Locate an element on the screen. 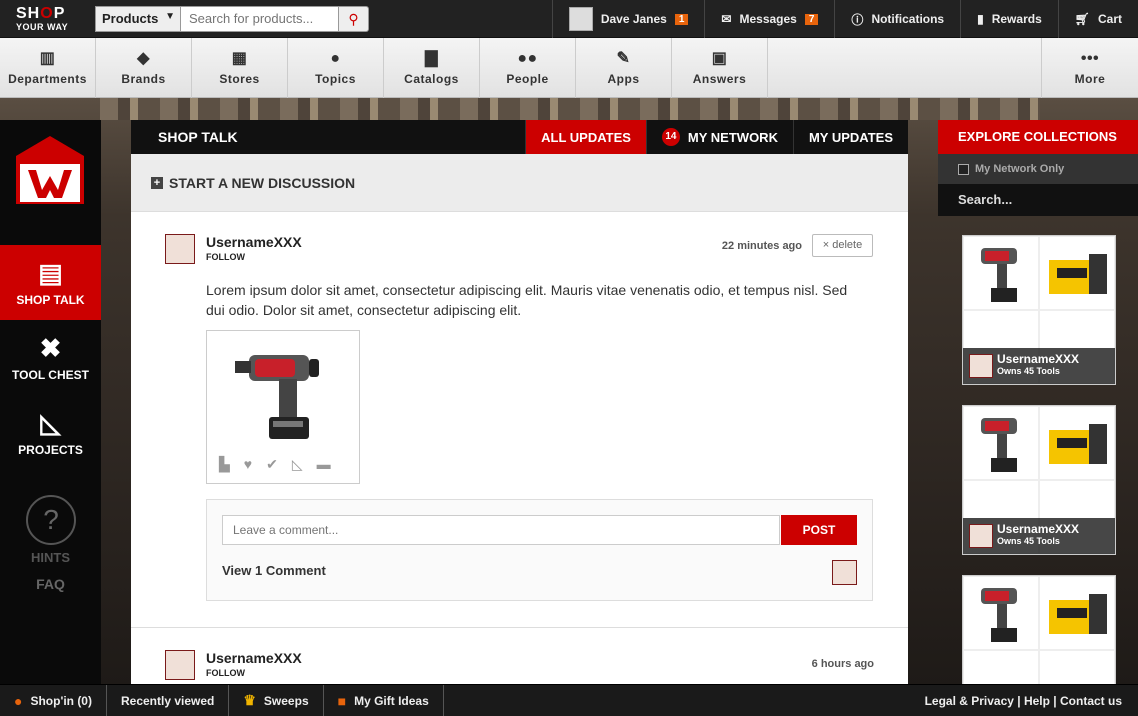 The image size is (1138, 716). map-icon: ▥ is located at coordinates (47, 58).